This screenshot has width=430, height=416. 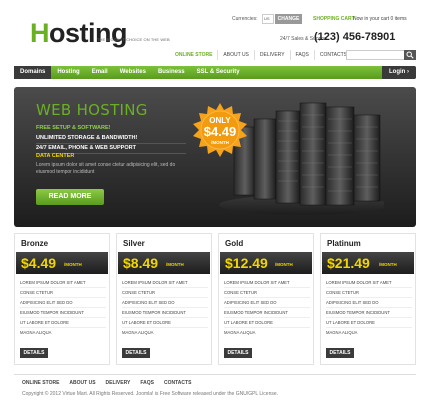 I want to click on footer-online-store: ONLINE STORE, so click(x=40, y=383).